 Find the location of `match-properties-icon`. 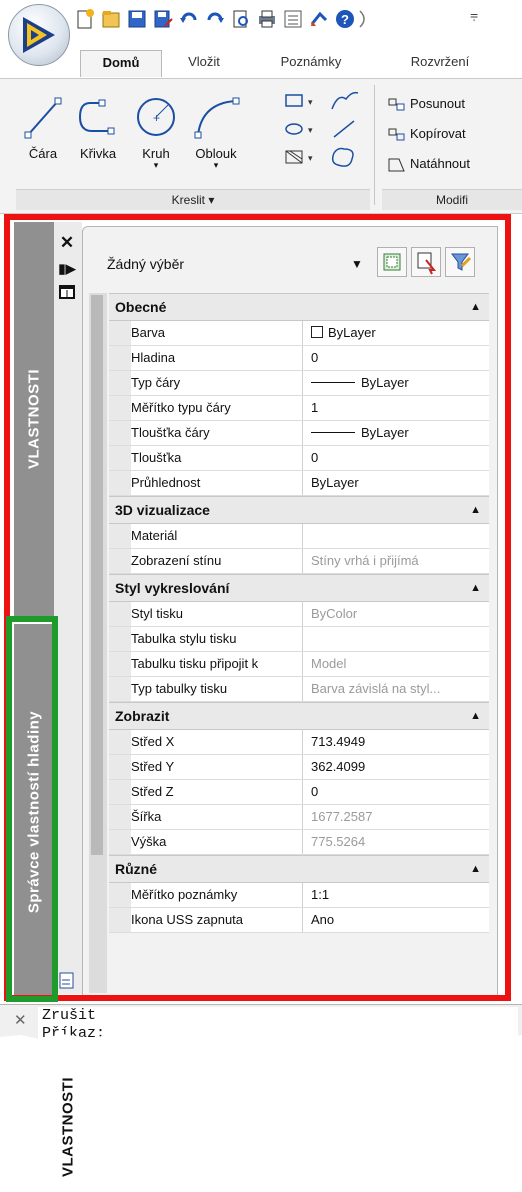

match-properties-icon is located at coordinates (319, 19).